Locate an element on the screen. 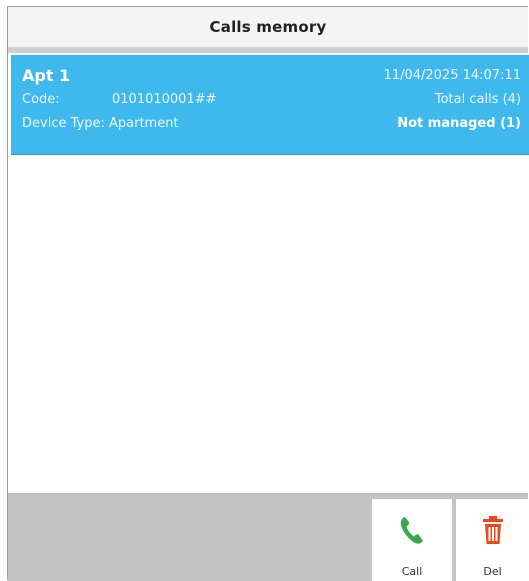  delete-button: Del is located at coordinates (492, 540).